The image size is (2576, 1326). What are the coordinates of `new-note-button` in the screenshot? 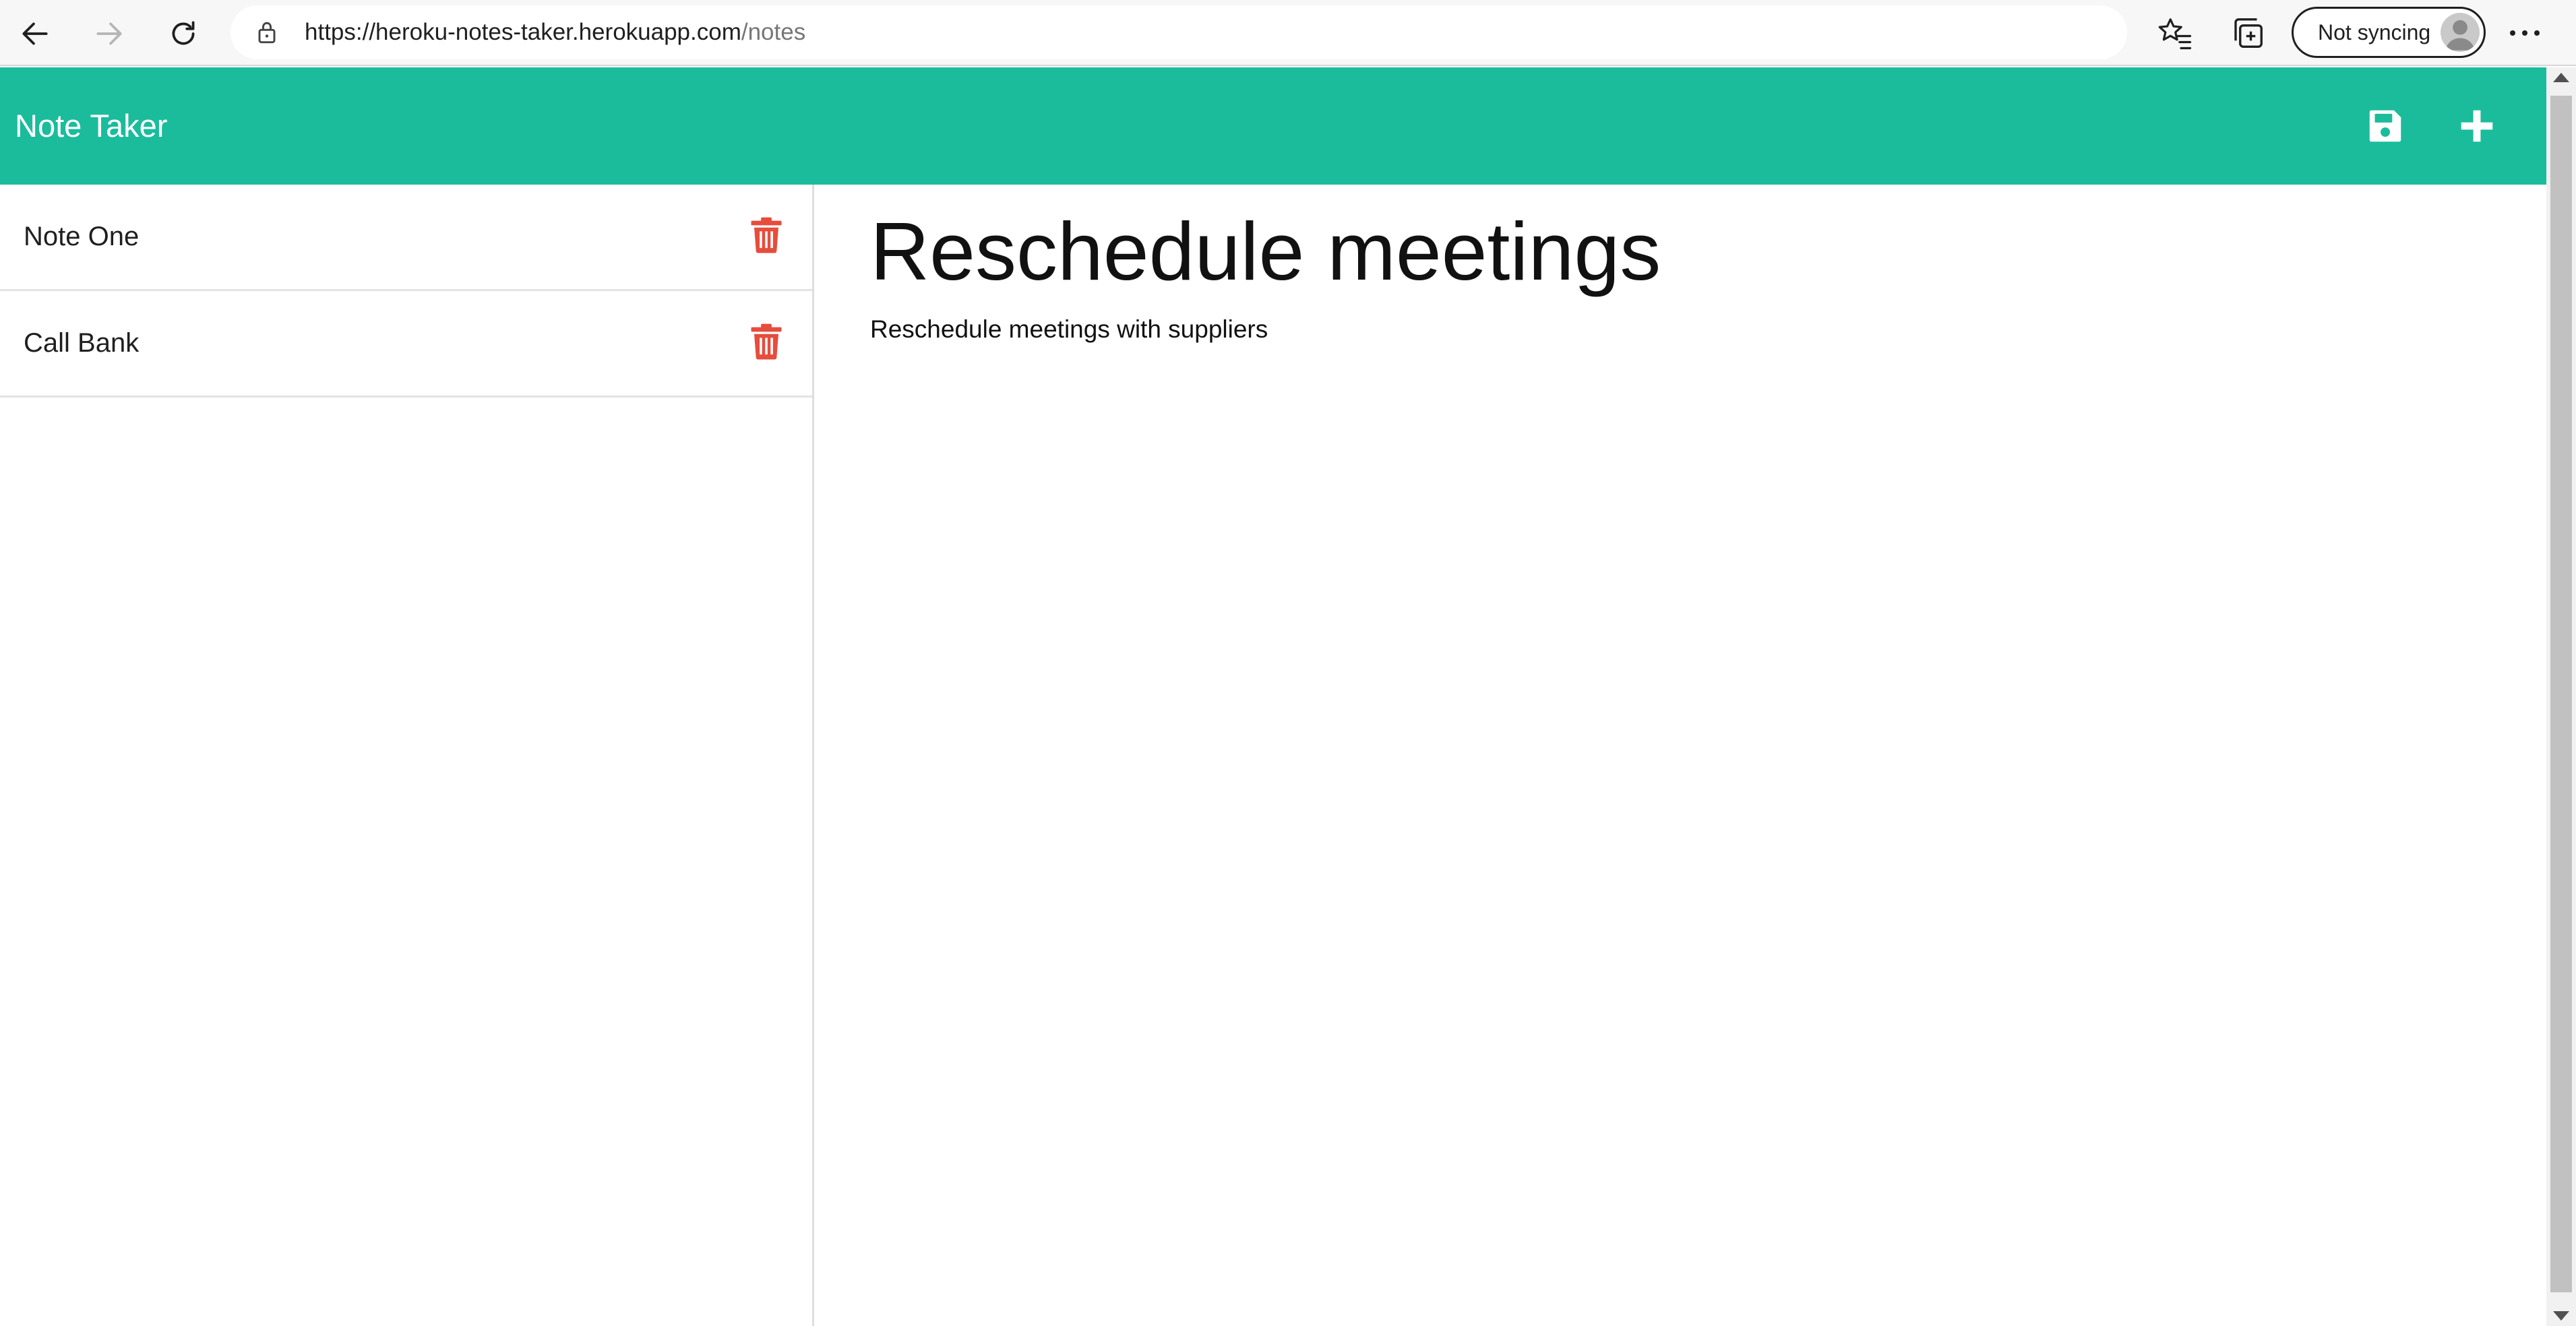 It's located at (2477, 126).